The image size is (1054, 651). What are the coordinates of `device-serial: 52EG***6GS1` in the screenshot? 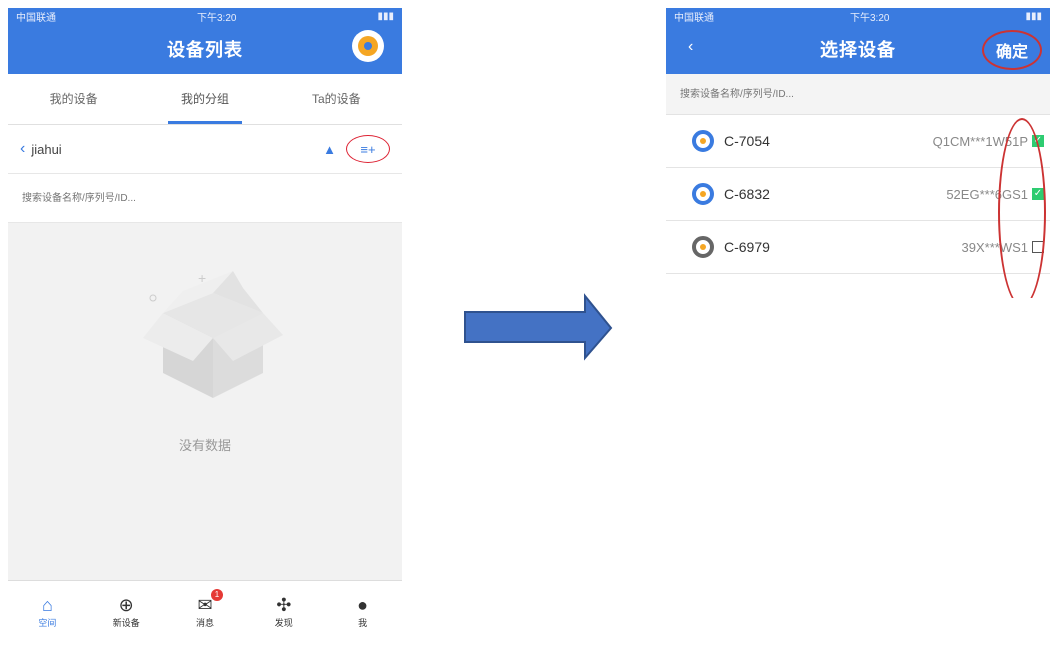 It's located at (987, 194).